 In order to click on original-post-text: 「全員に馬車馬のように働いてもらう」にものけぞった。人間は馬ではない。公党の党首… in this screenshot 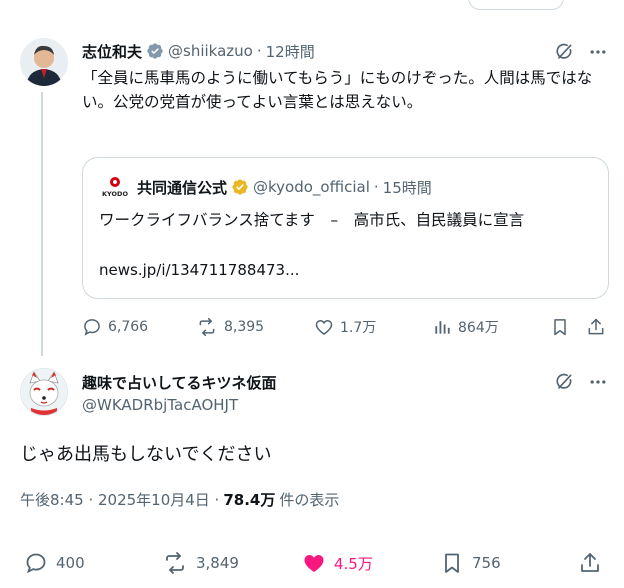, I will do `click(337, 90)`.